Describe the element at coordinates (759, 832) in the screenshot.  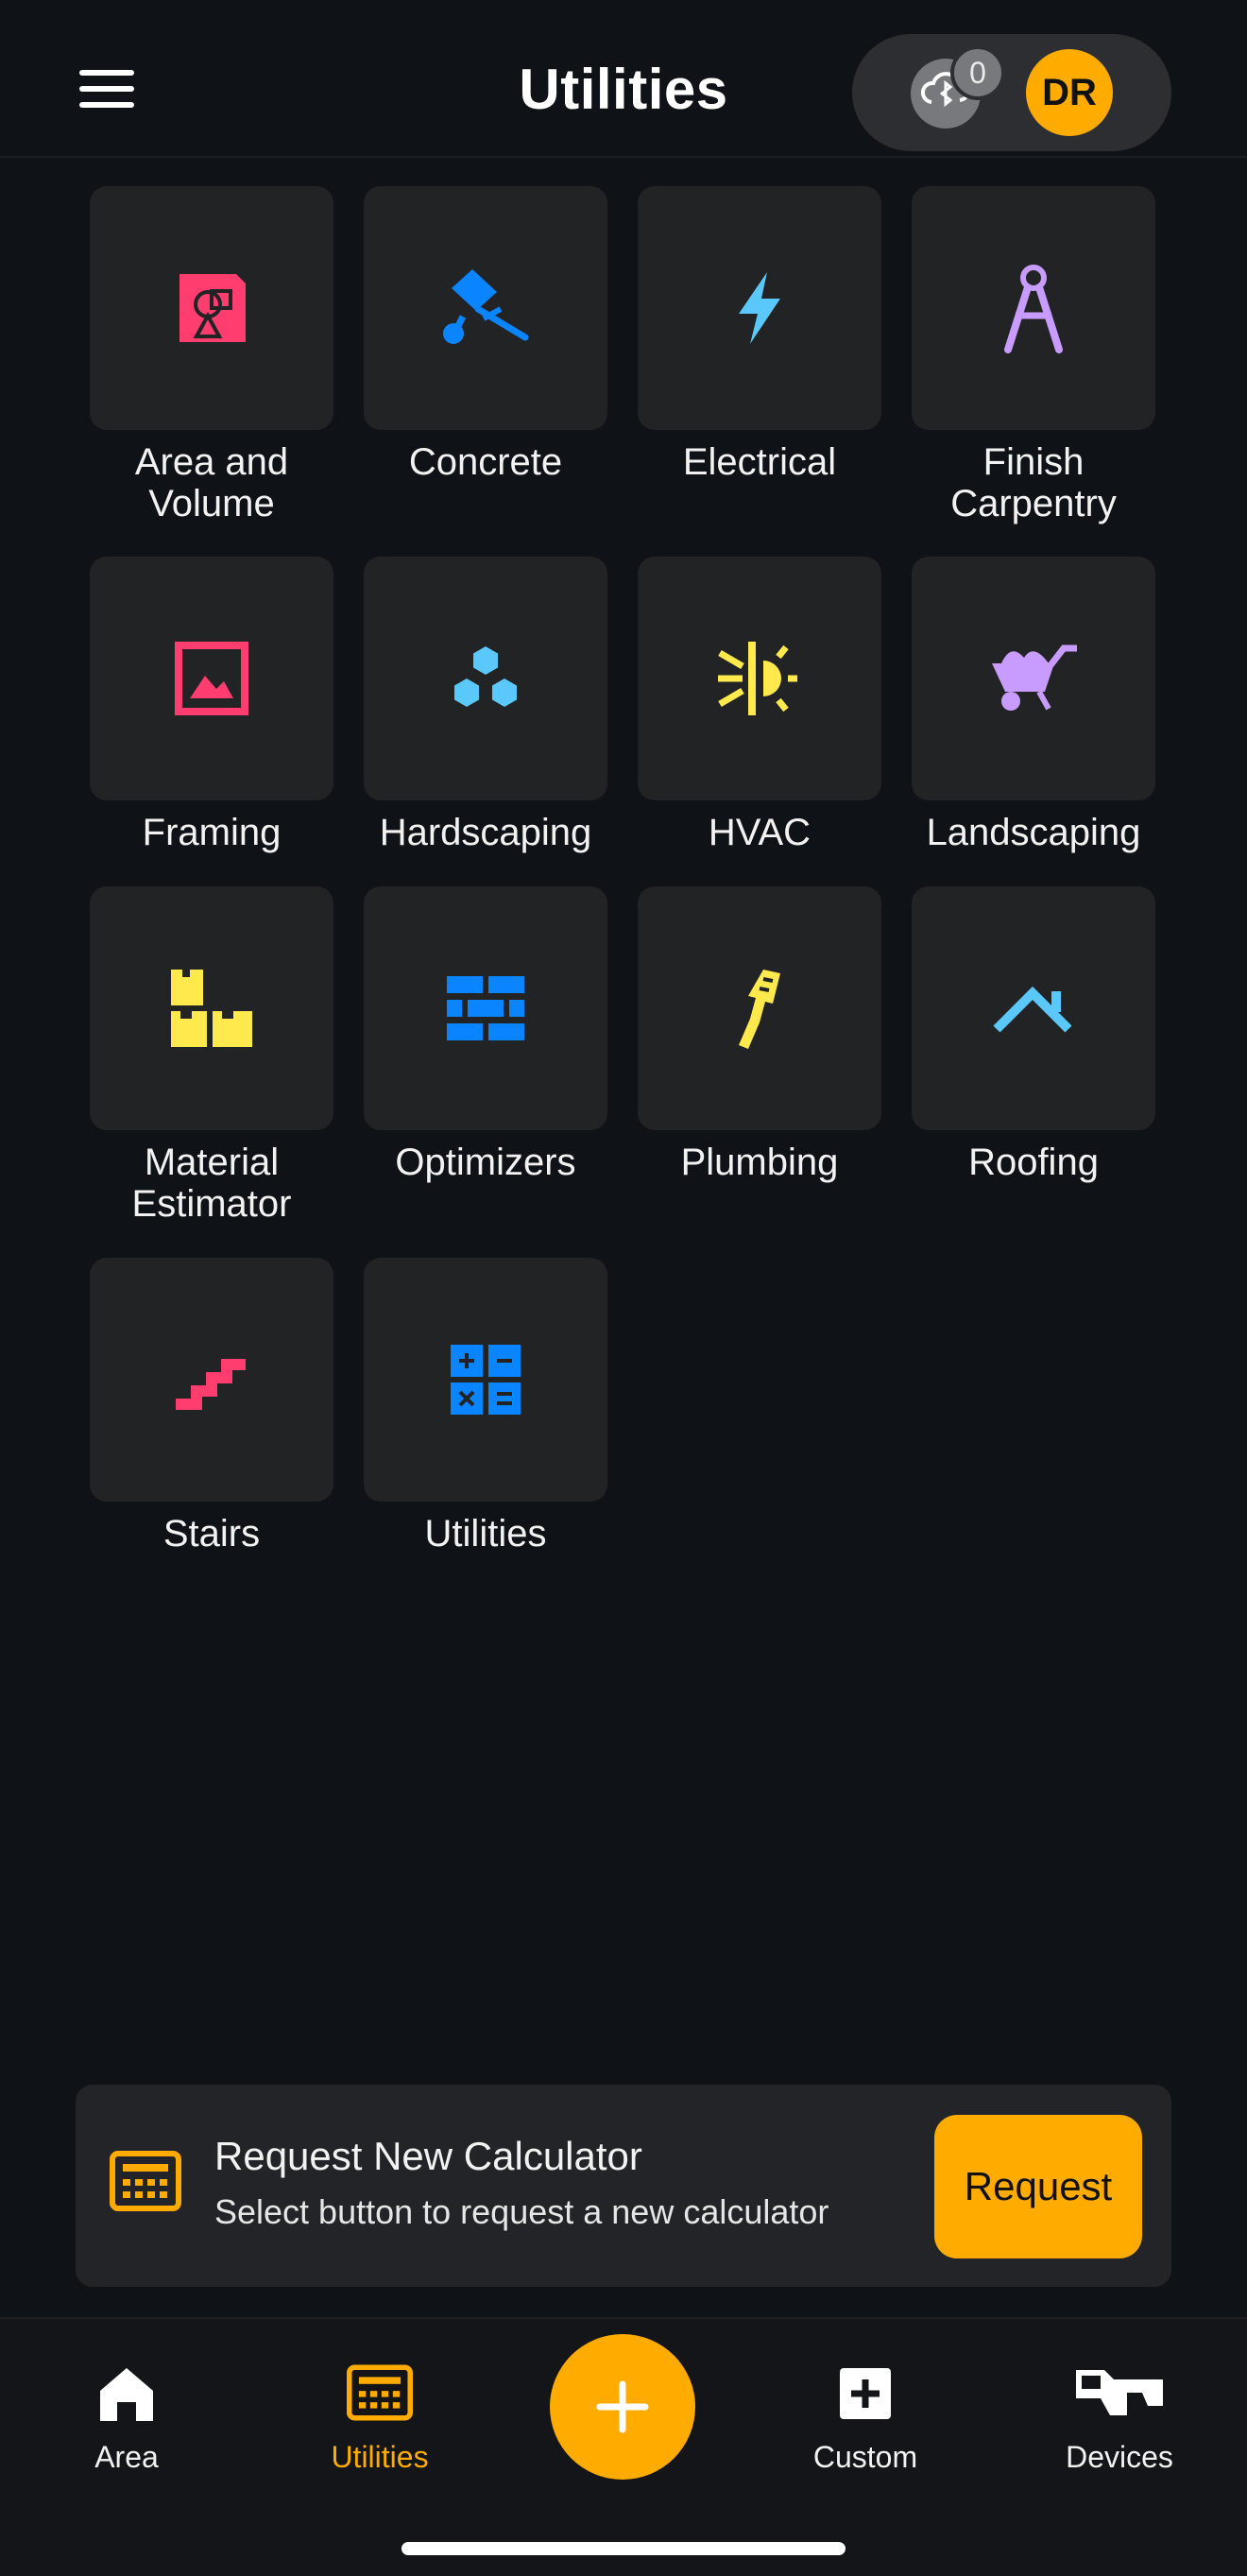
I see `category-label: HVAC` at that location.